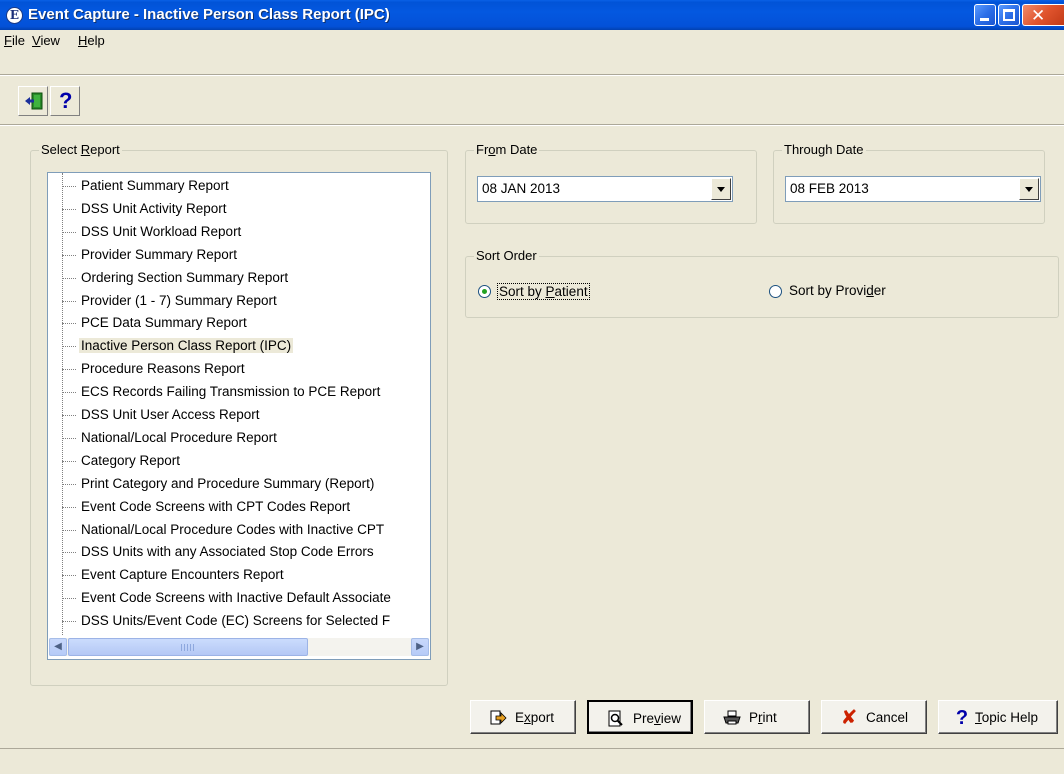 This screenshot has width=1064, height=774. What do you see at coordinates (498, 717) in the screenshot?
I see `export-icon` at bounding box center [498, 717].